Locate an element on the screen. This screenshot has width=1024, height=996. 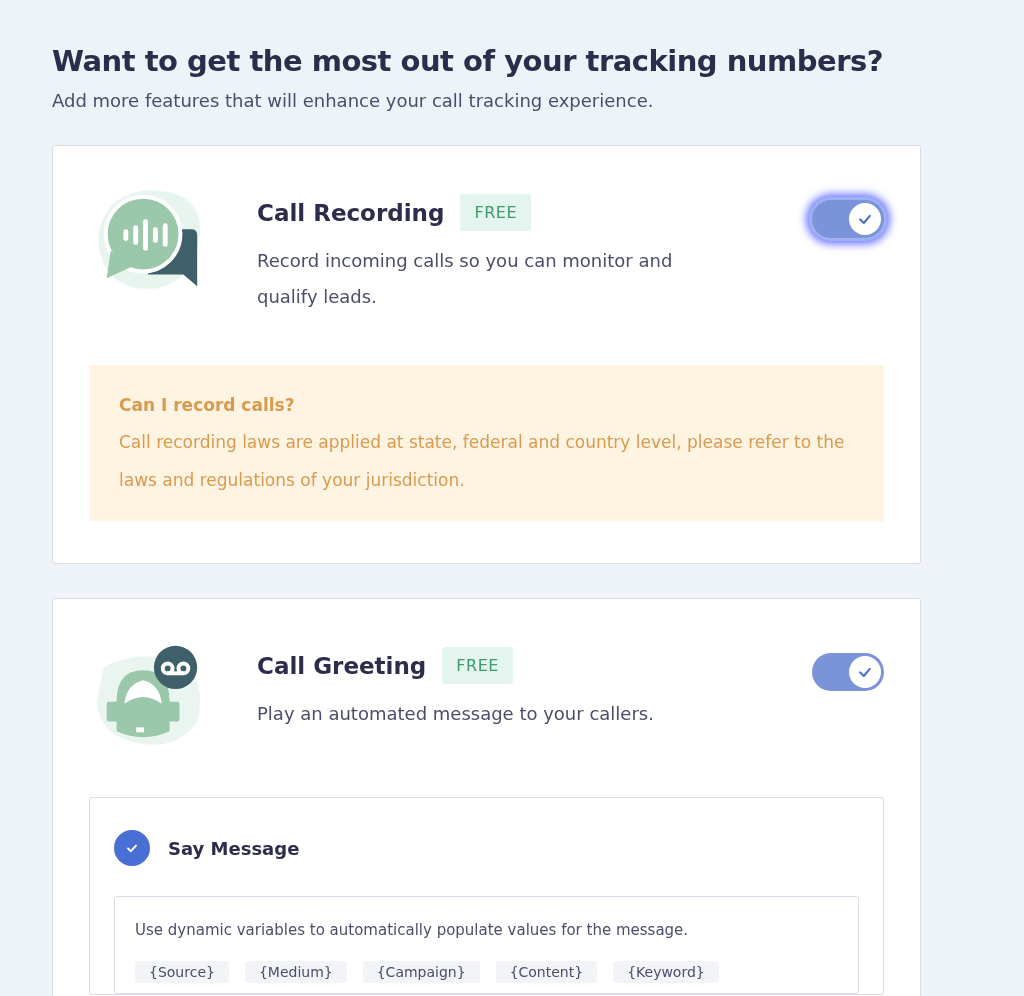
feature-toggle is located at coordinates (848, 672).